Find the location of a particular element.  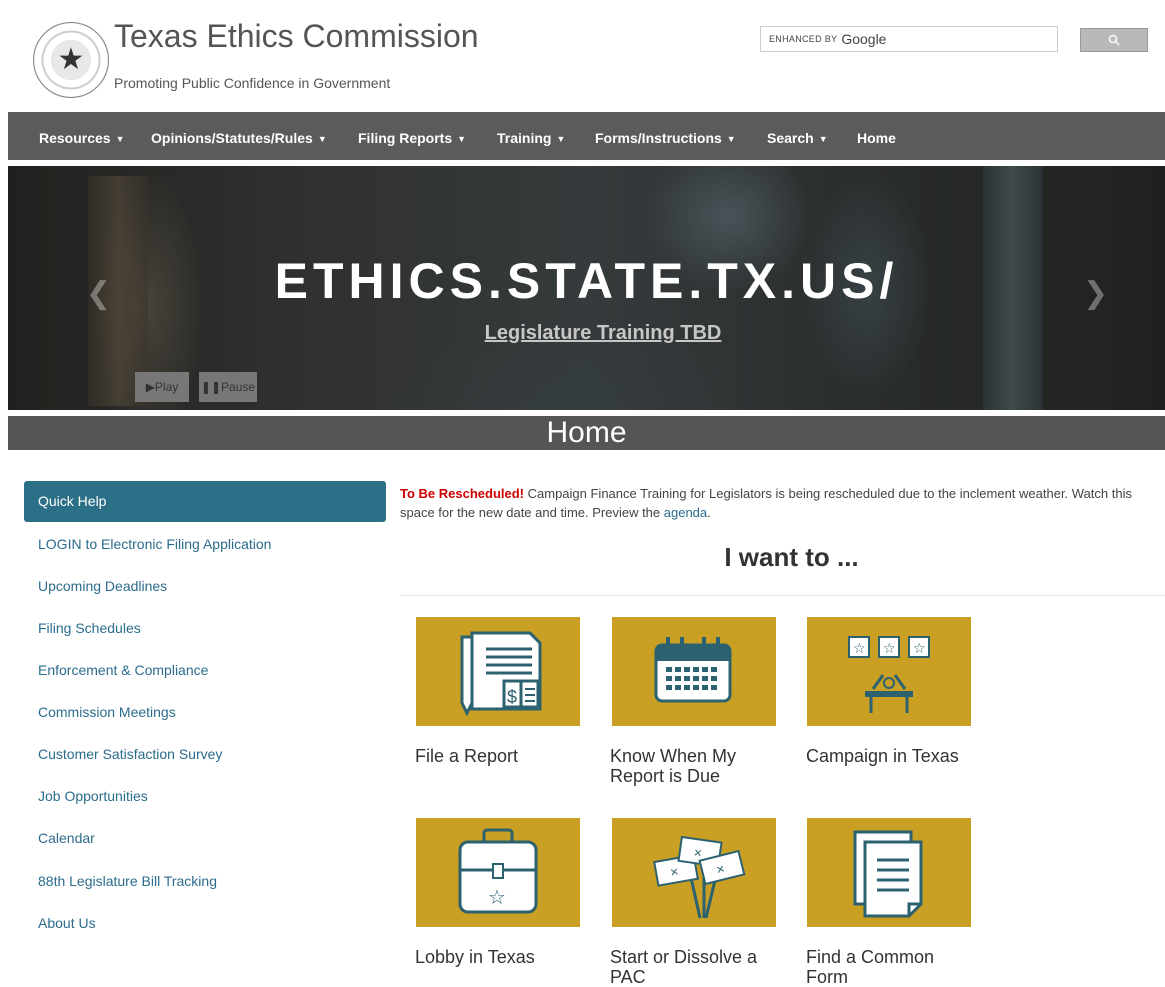

tile-label: Lobby in Texas is located at coordinates (500, 957).